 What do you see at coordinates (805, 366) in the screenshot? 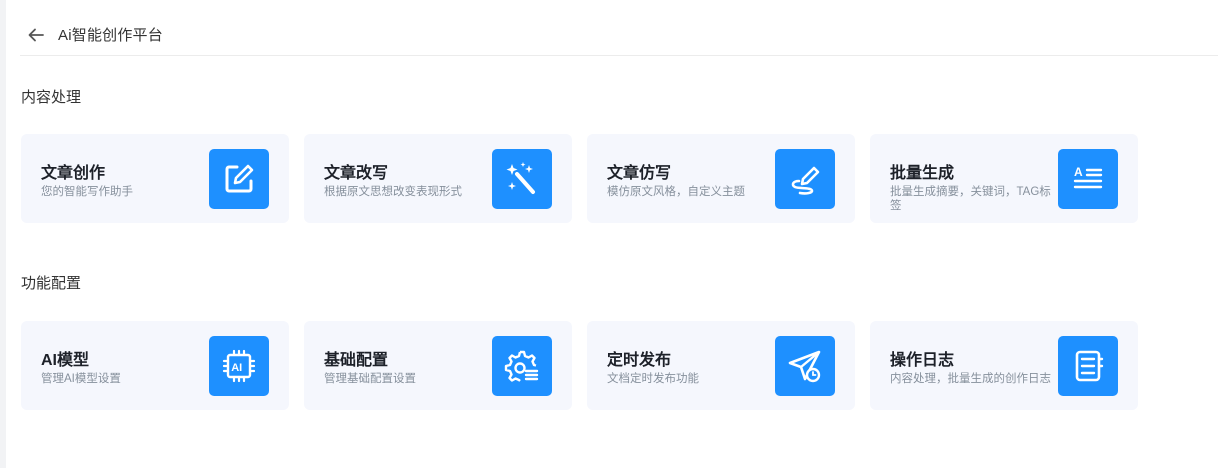
I see `paper-plane-clock-icon` at bounding box center [805, 366].